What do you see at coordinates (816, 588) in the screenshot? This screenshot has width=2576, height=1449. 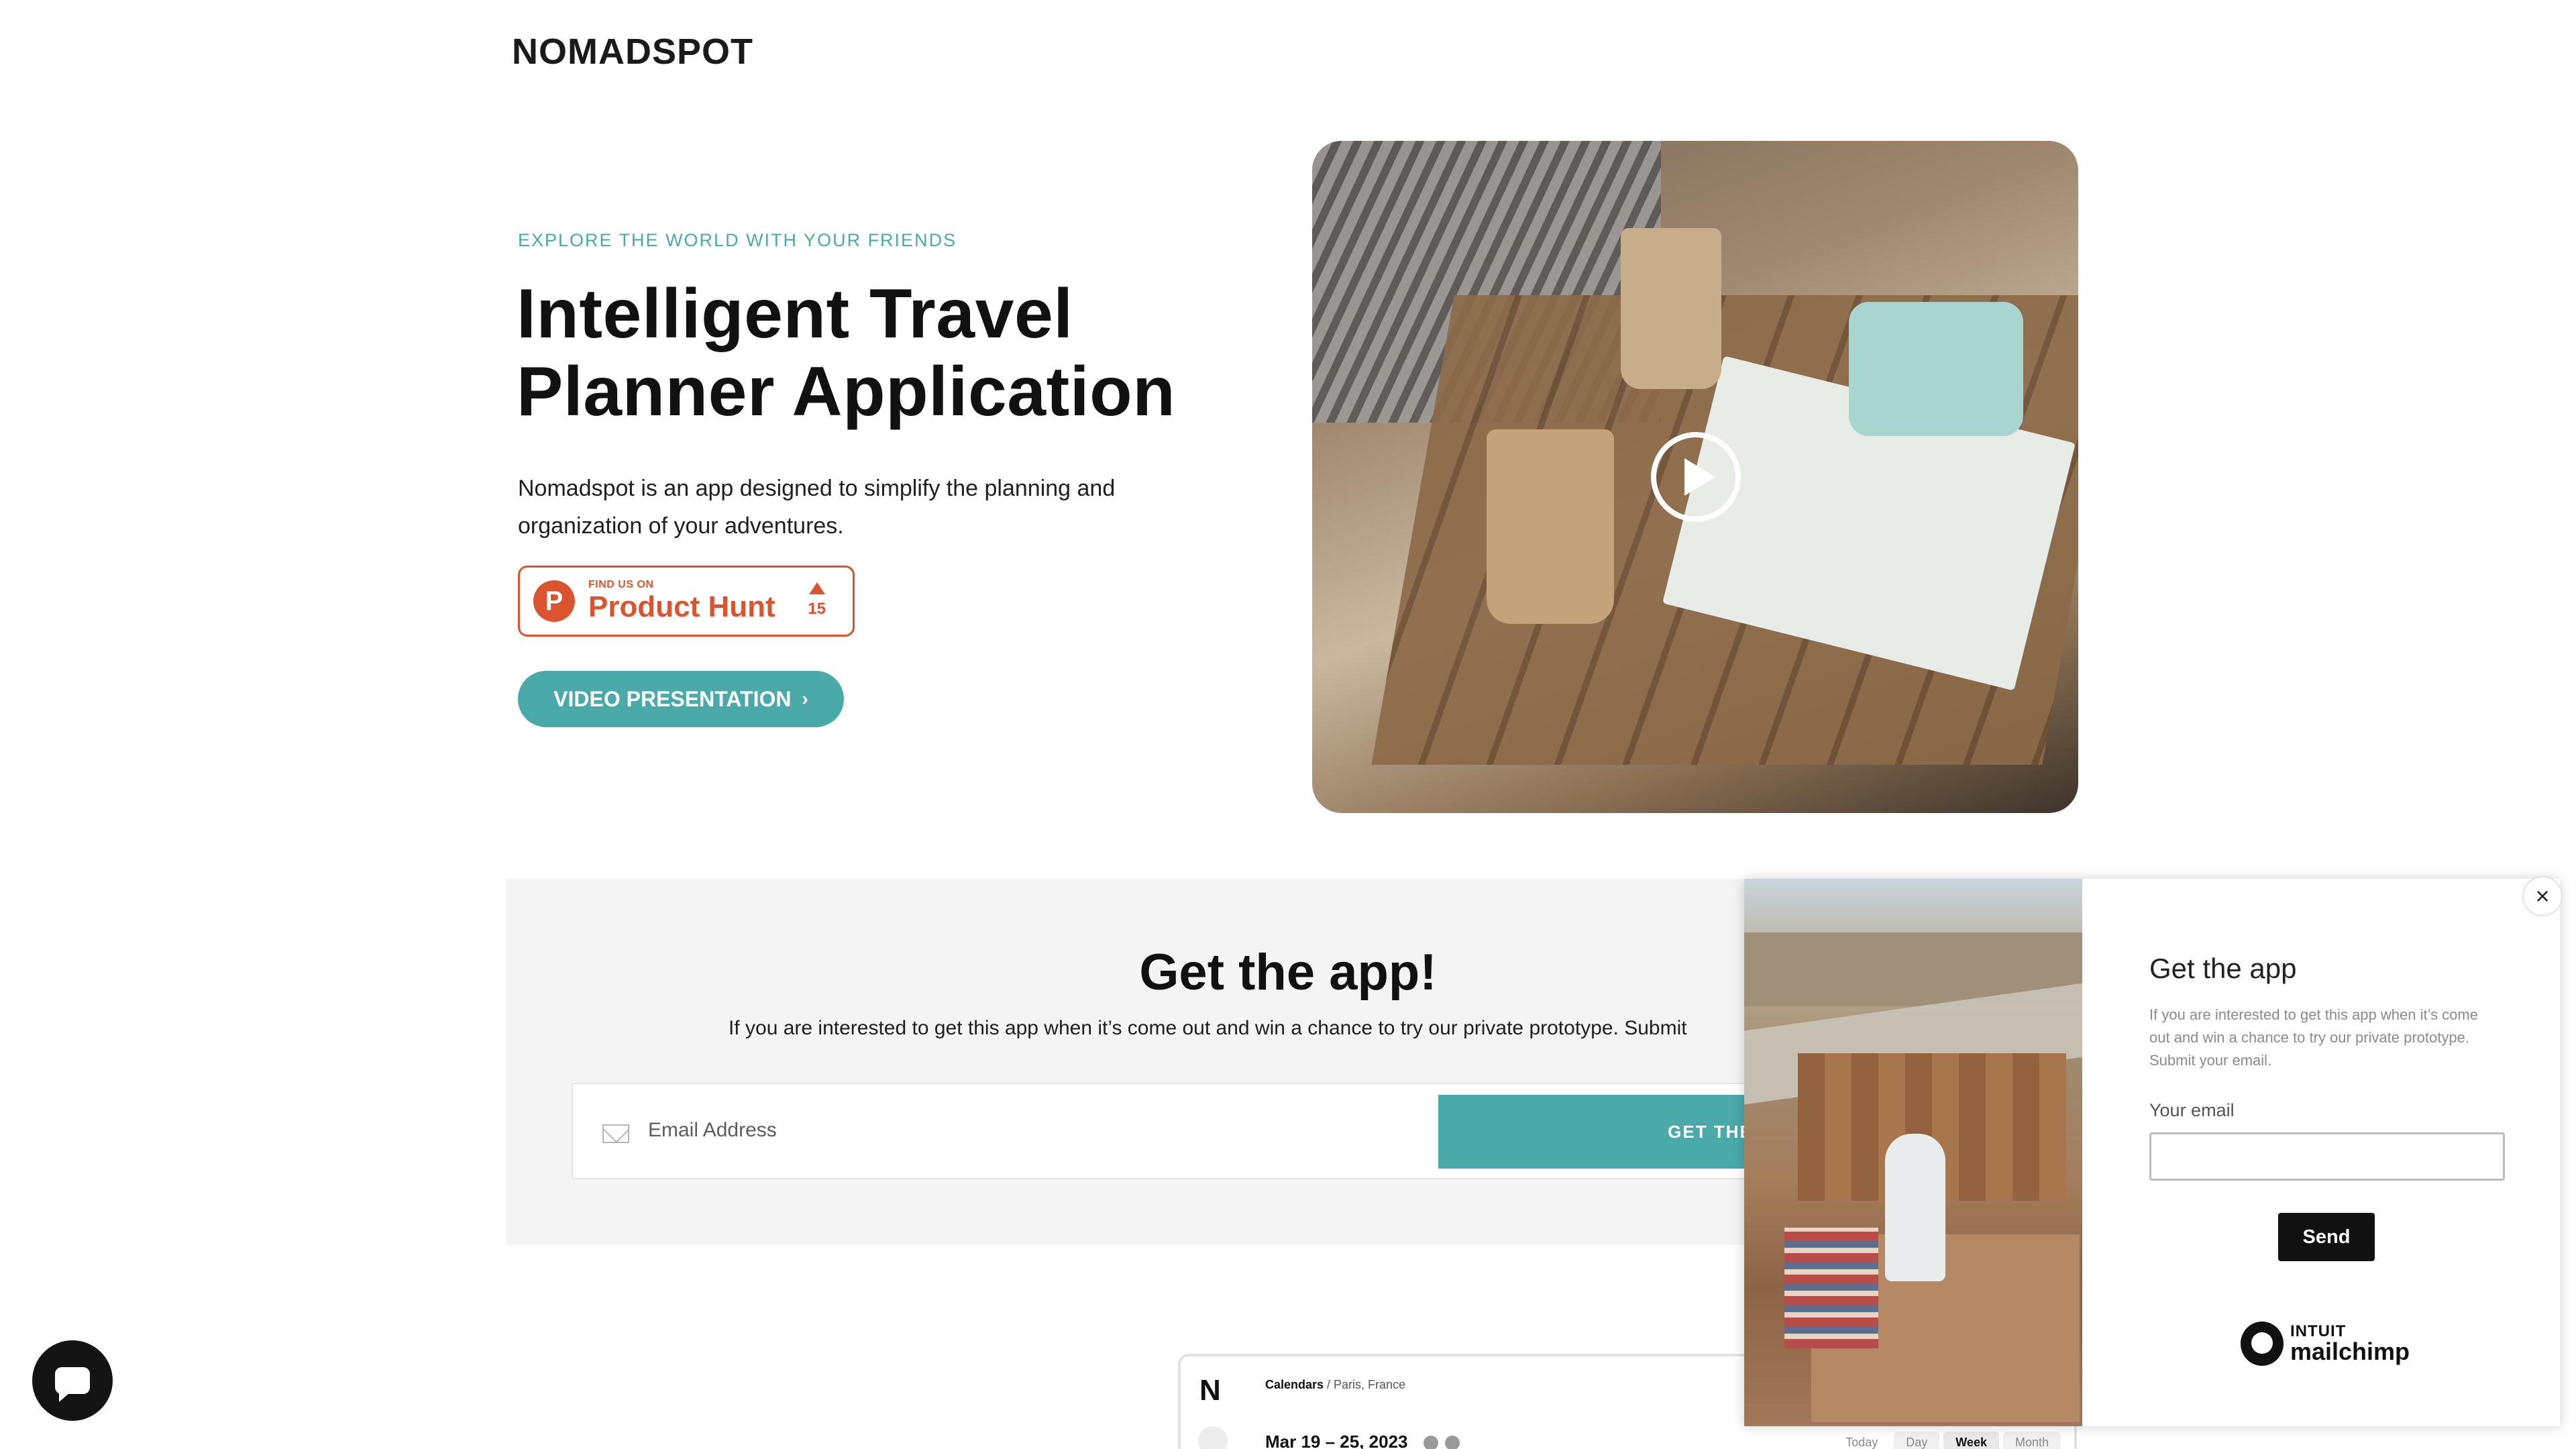 I see `upvote-arrow-icon` at bounding box center [816, 588].